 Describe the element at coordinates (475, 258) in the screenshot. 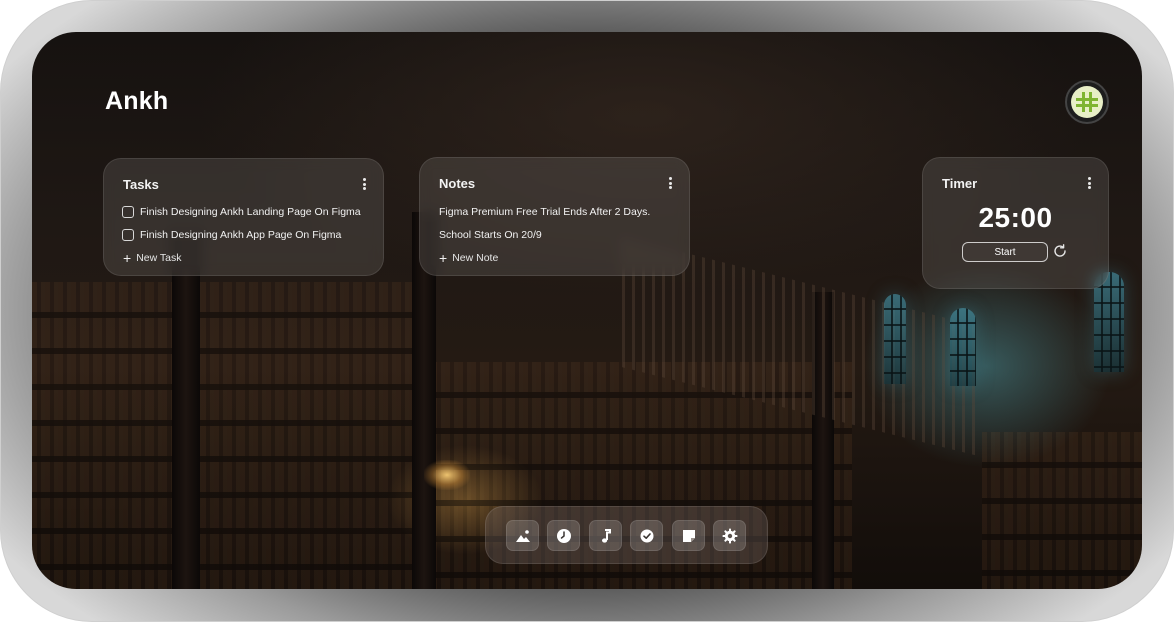

I see `new-note-label: New Note` at that location.